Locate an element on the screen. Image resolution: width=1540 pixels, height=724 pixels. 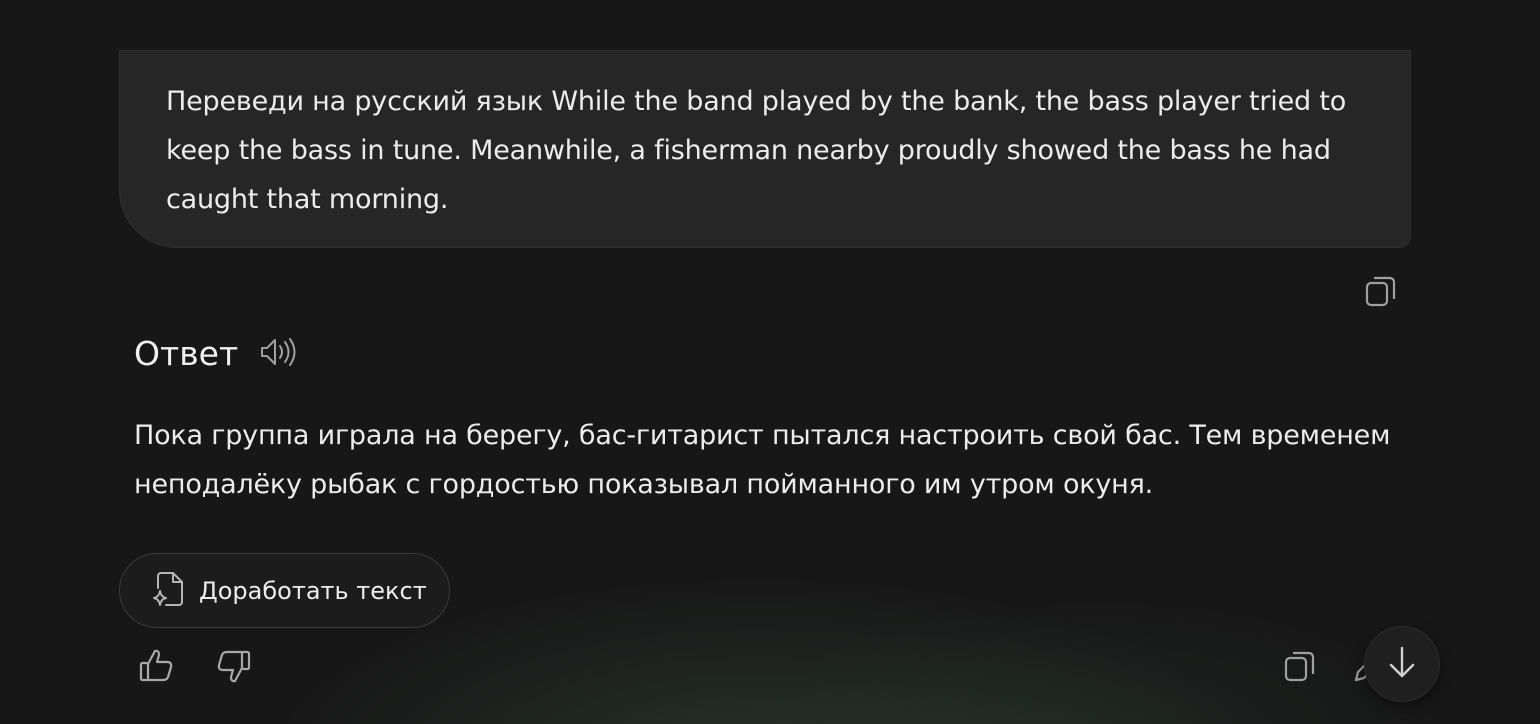
answer-header: Ответ is located at coordinates (216, 354).